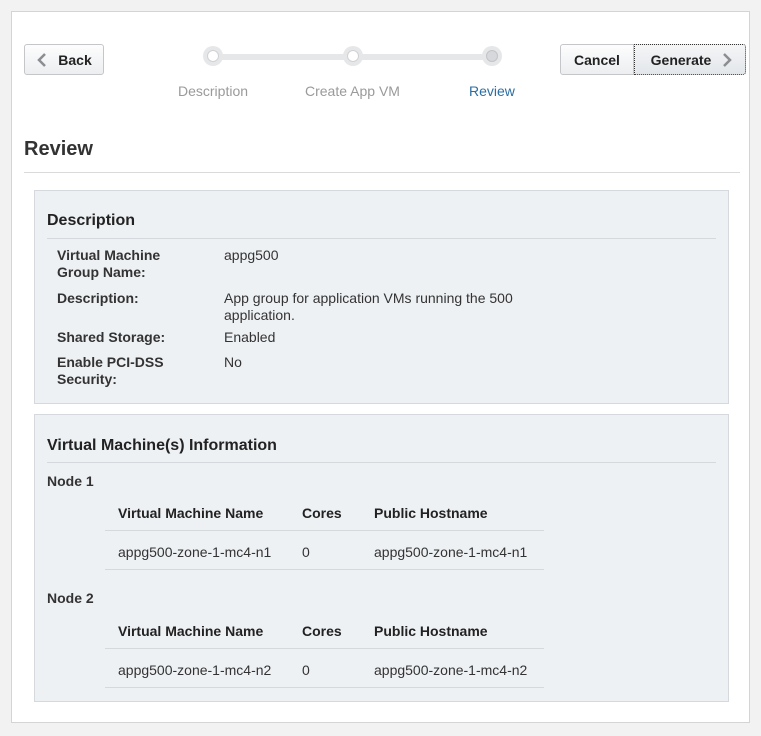 This screenshot has width=761, height=736. I want to click on generate-label: Generate, so click(681, 59).